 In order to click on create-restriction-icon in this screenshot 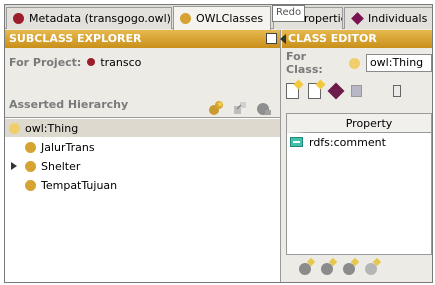, I will do `click(327, 269)`.